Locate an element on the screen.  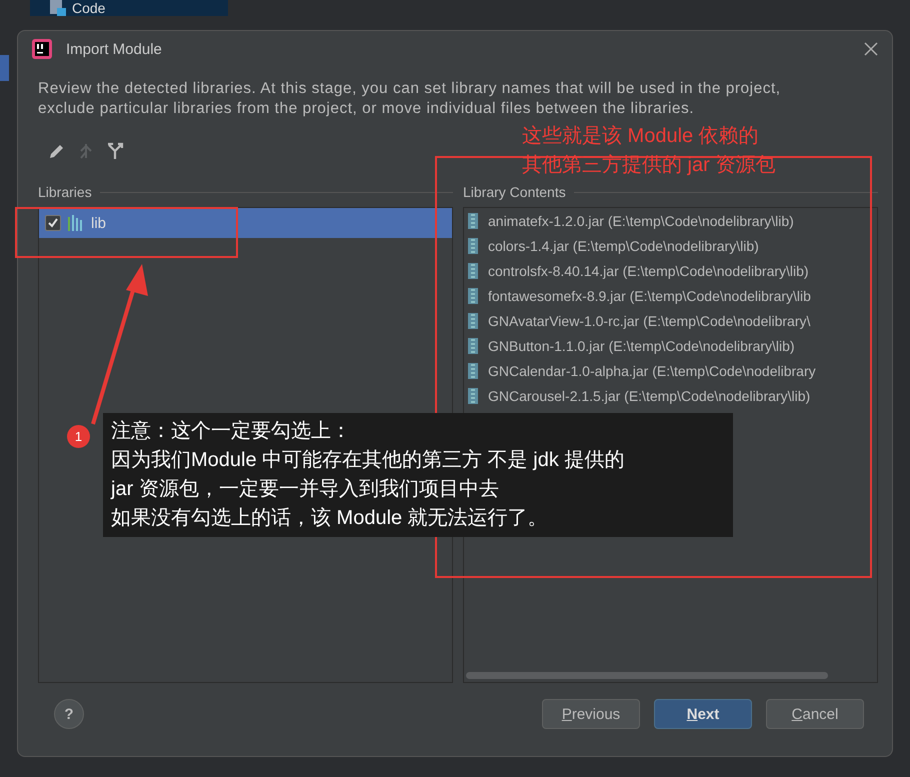
checkbox is located at coordinates (53, 223).